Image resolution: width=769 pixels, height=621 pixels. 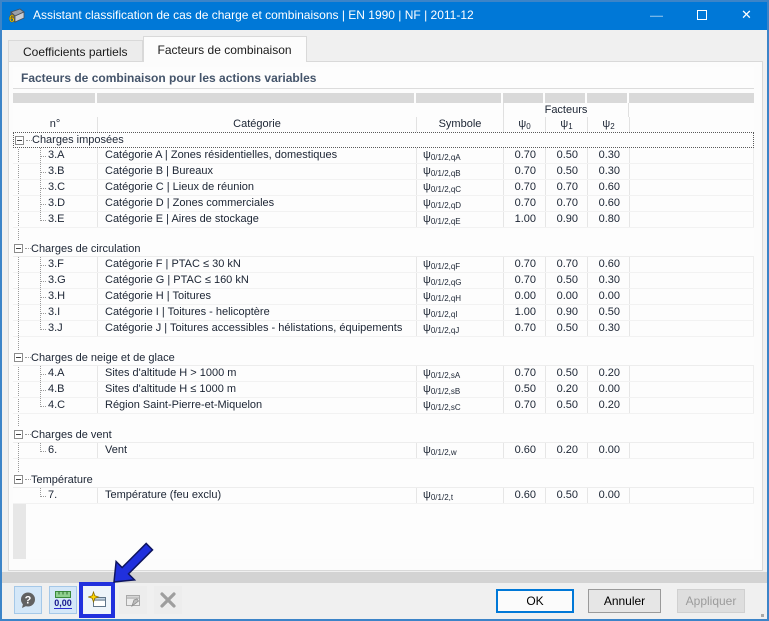 I want to click on cell-symbol: ψ0/1/2,sB, so click(x=459, y=389).